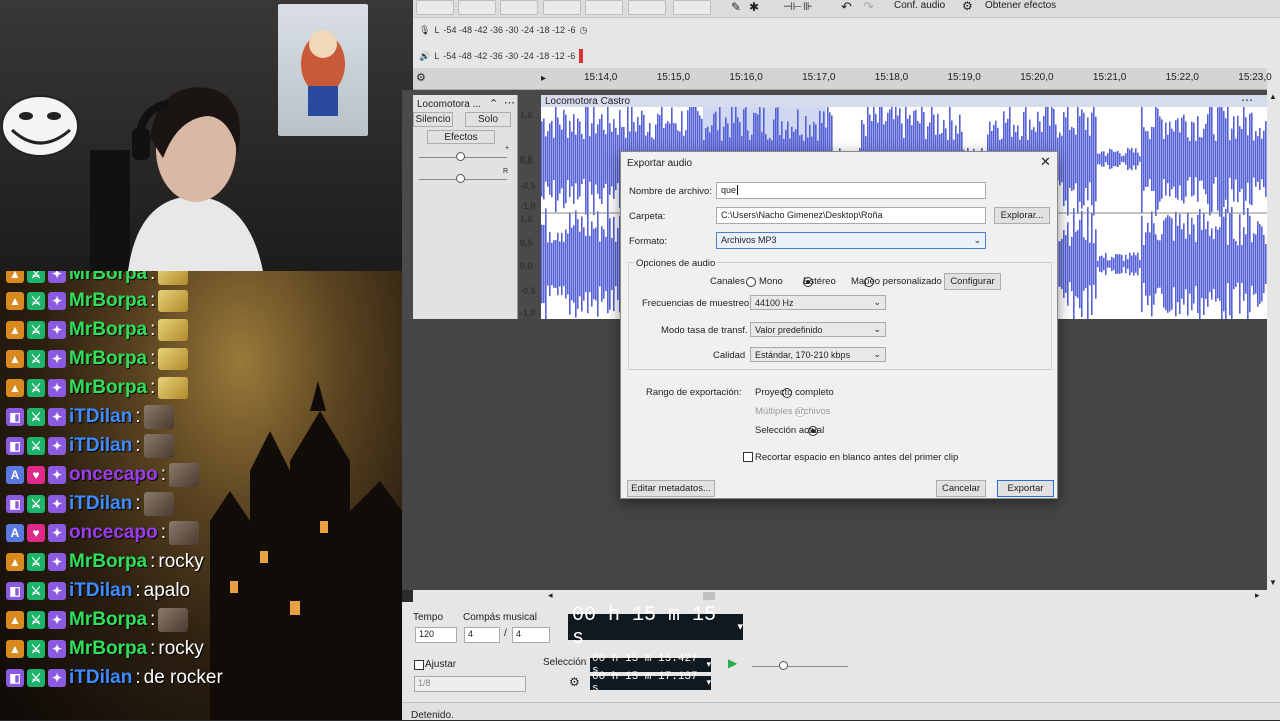  What do you see at coordinates (754, 7) in the screenshot?
I see `multi-tool-icon: ✱` at bounding box center [754, 7].